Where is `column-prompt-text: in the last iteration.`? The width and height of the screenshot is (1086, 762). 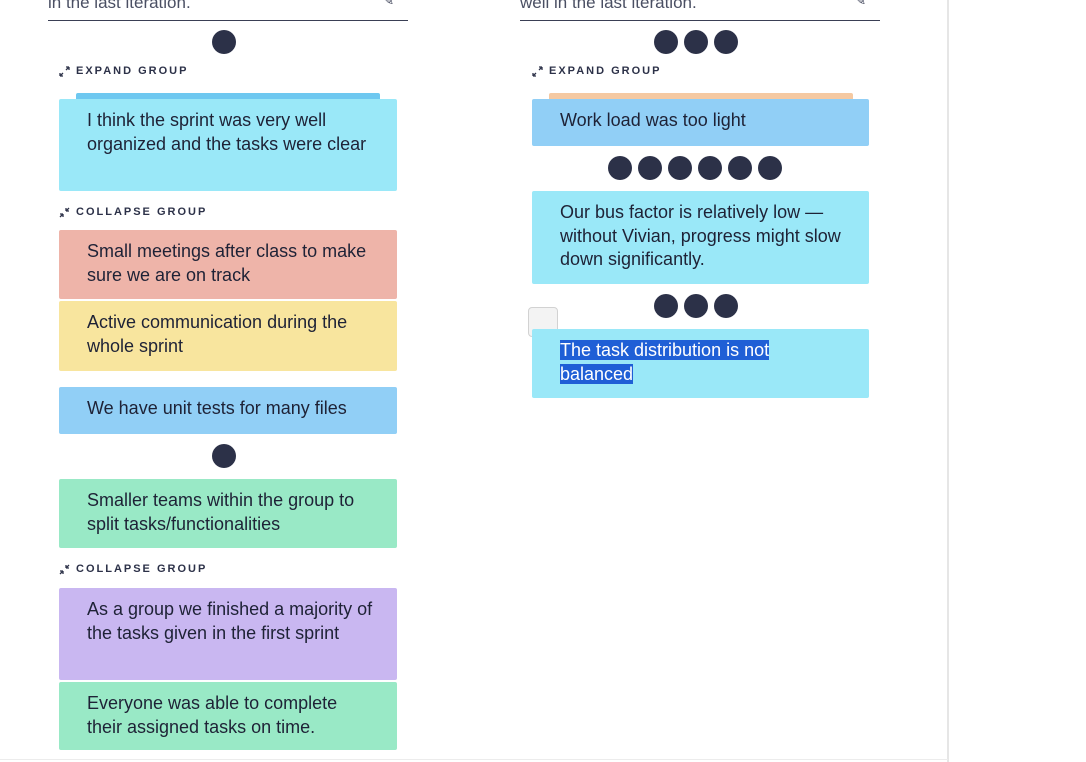 column-prompt-text: in the last iteration. is located at coordinates (119, 6).